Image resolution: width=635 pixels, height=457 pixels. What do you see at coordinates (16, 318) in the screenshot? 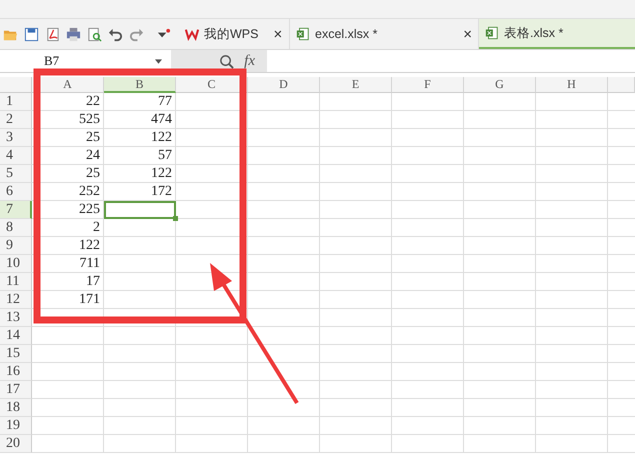
I see `row-header: 13` at bounding box center [16, 318].